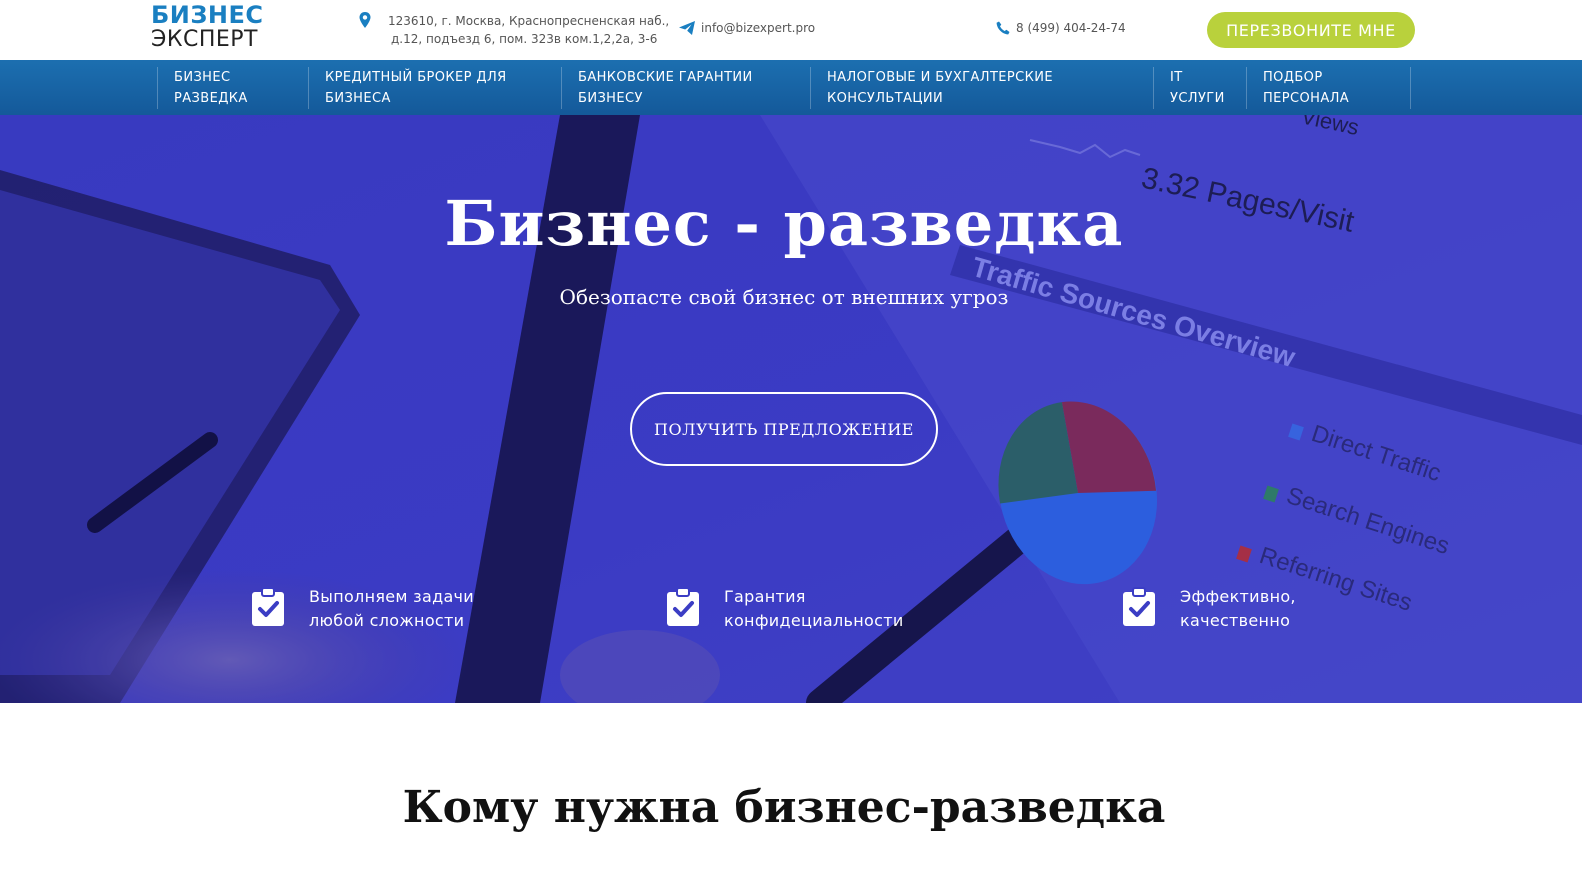 The width and height of the screenshot is (1582, 880). Describe the element at coordinates (1238, 608) in the screenshot. I see `feature-text: Эффективно, качественно` at that location.